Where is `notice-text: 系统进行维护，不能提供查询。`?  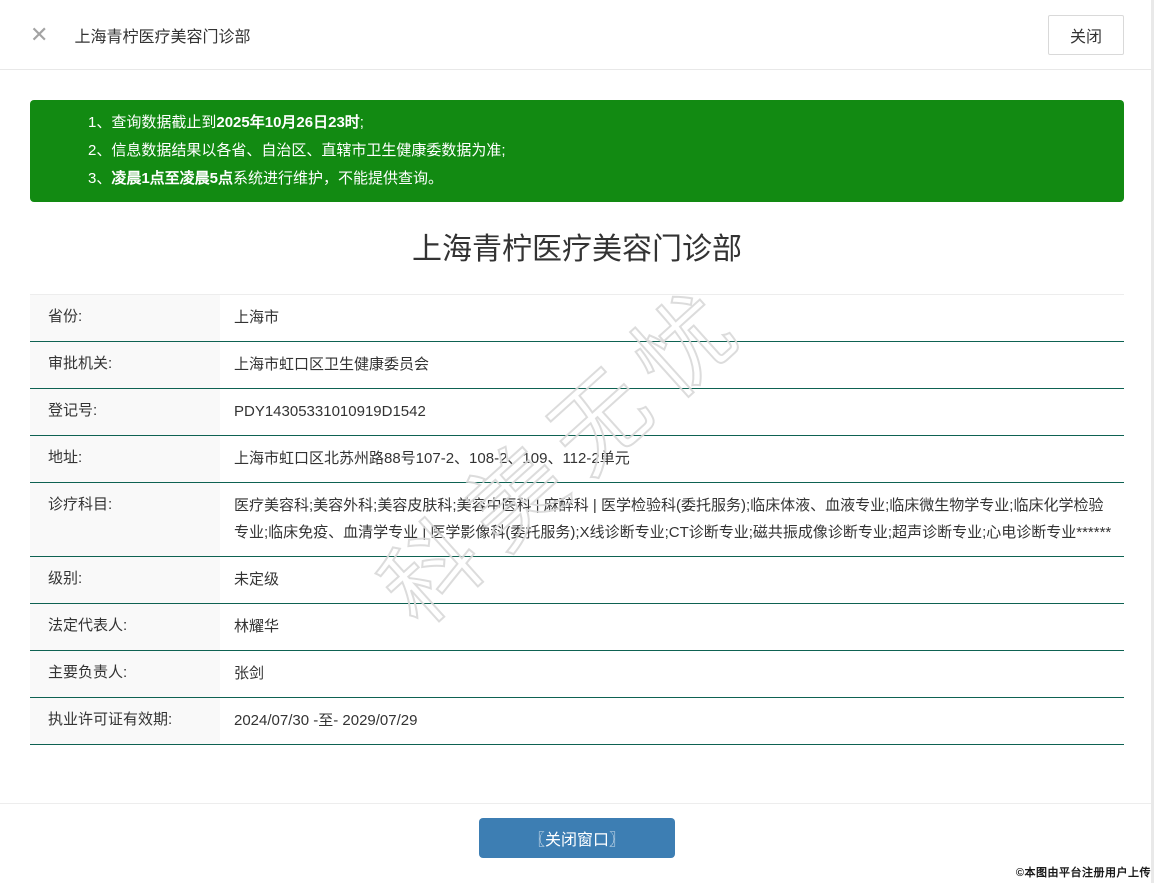 notice-text: 系统进行维护，不能提供查询。 is located at coordinates (338, 178).